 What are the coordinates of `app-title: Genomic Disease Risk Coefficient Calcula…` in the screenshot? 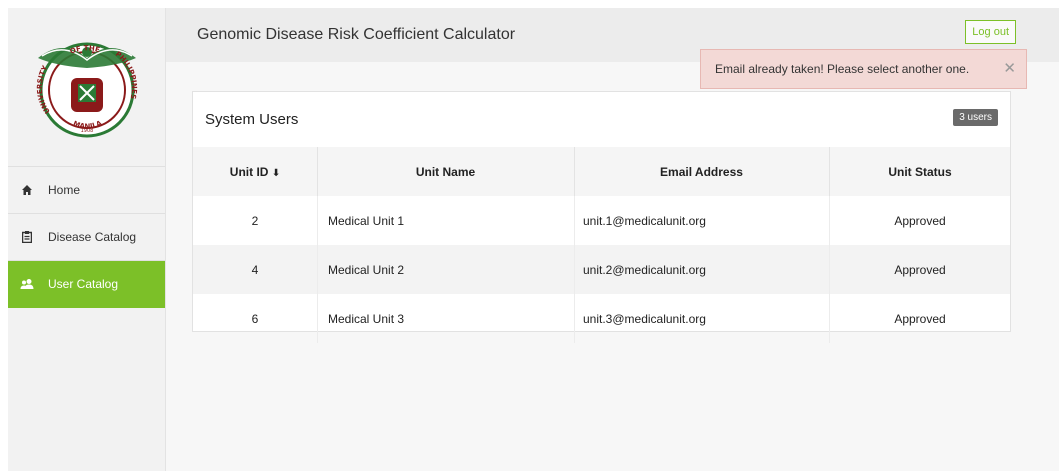 It's located at (356, 34).